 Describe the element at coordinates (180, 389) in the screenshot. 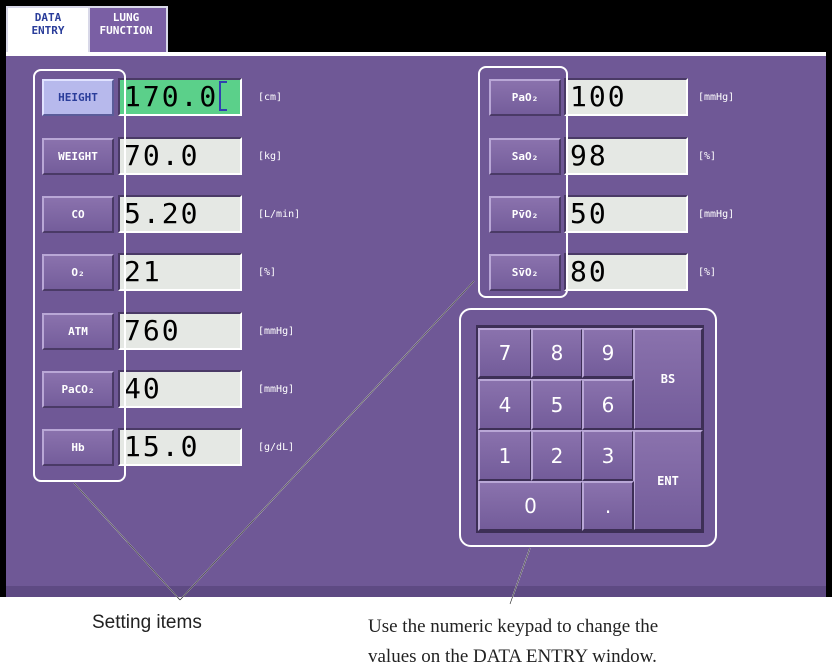

I see `paco2-field: 40` at that location.